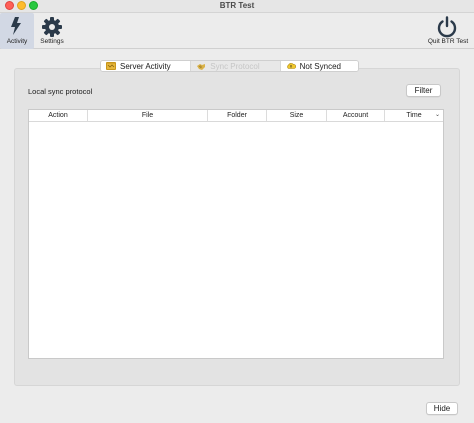 The width and height of the screenshot is (474, 423). What do you see at coordinates (201, 66) in the screenshot?
I see `handshake-icon` at bounding box center [201, 66].